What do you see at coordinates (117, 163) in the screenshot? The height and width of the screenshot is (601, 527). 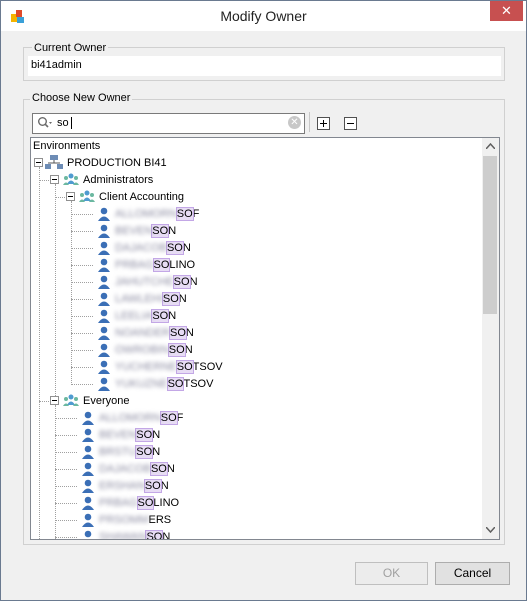 I see `tree-node-production: PRODUCTION BI41` at bounding box center [117, 163].